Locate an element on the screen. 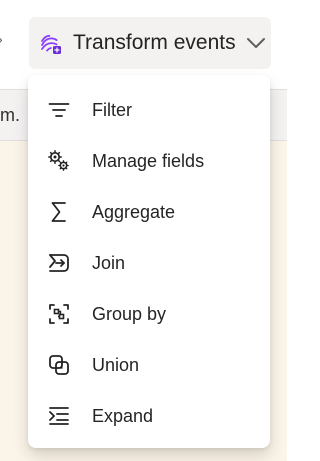 The height and width of the screenshot is (461, 320). transform-events-button: Transform events is located at coordinates (150, 43).